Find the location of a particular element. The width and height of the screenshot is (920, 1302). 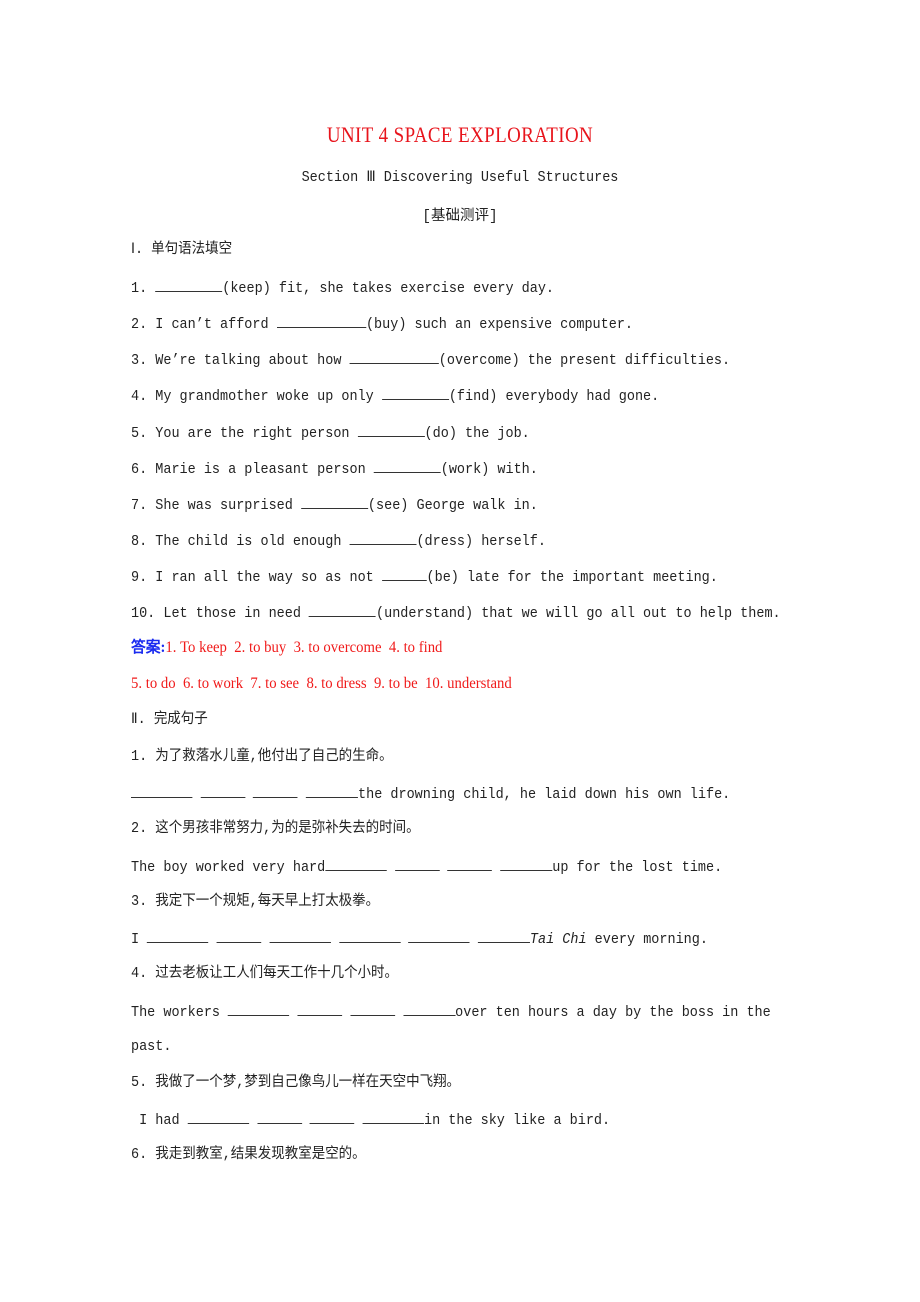

item-text: (be) late for the important meeting. is located at coordinates (572, 578).